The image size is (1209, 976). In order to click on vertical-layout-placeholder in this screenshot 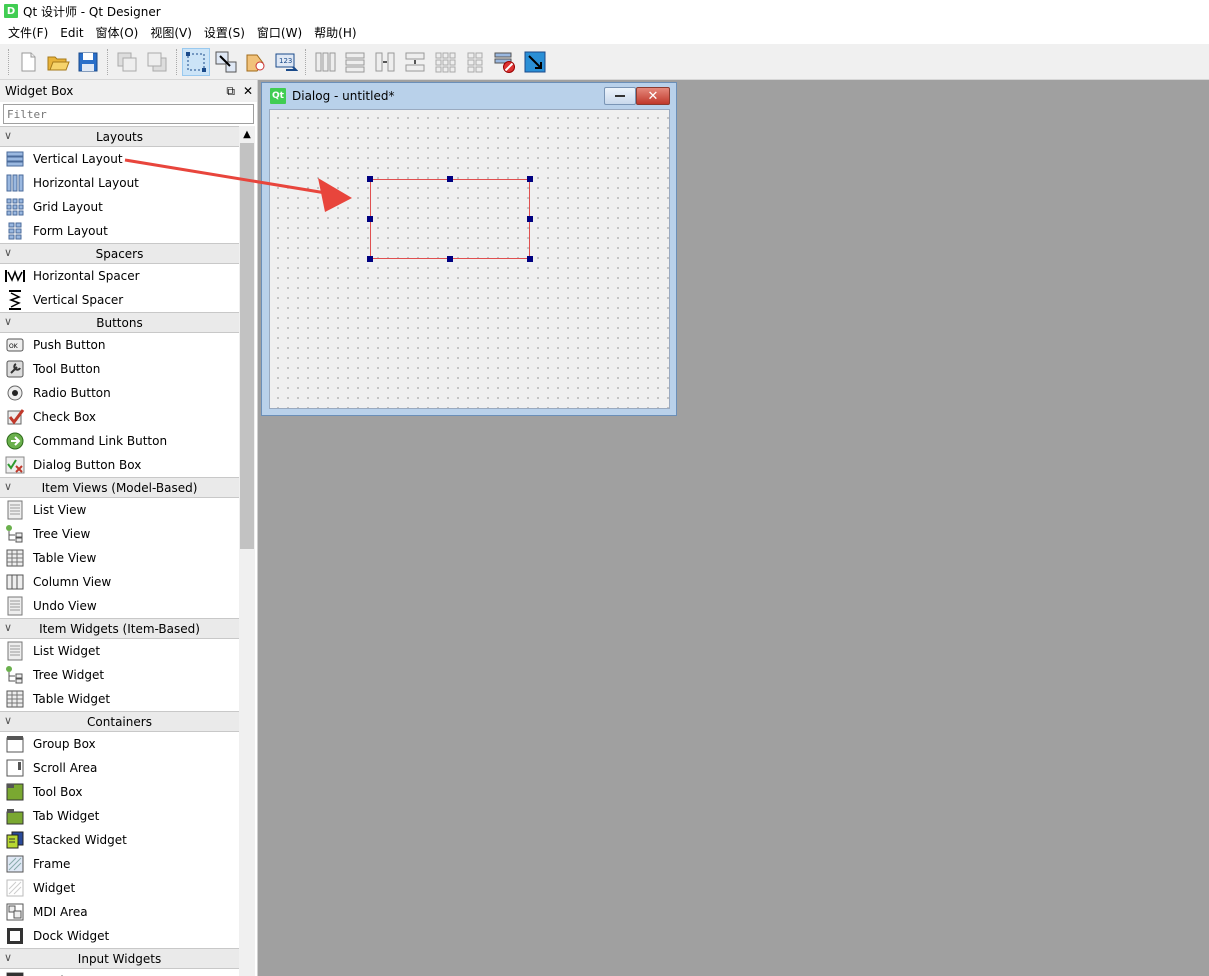, I will do `click(450, 219)`.